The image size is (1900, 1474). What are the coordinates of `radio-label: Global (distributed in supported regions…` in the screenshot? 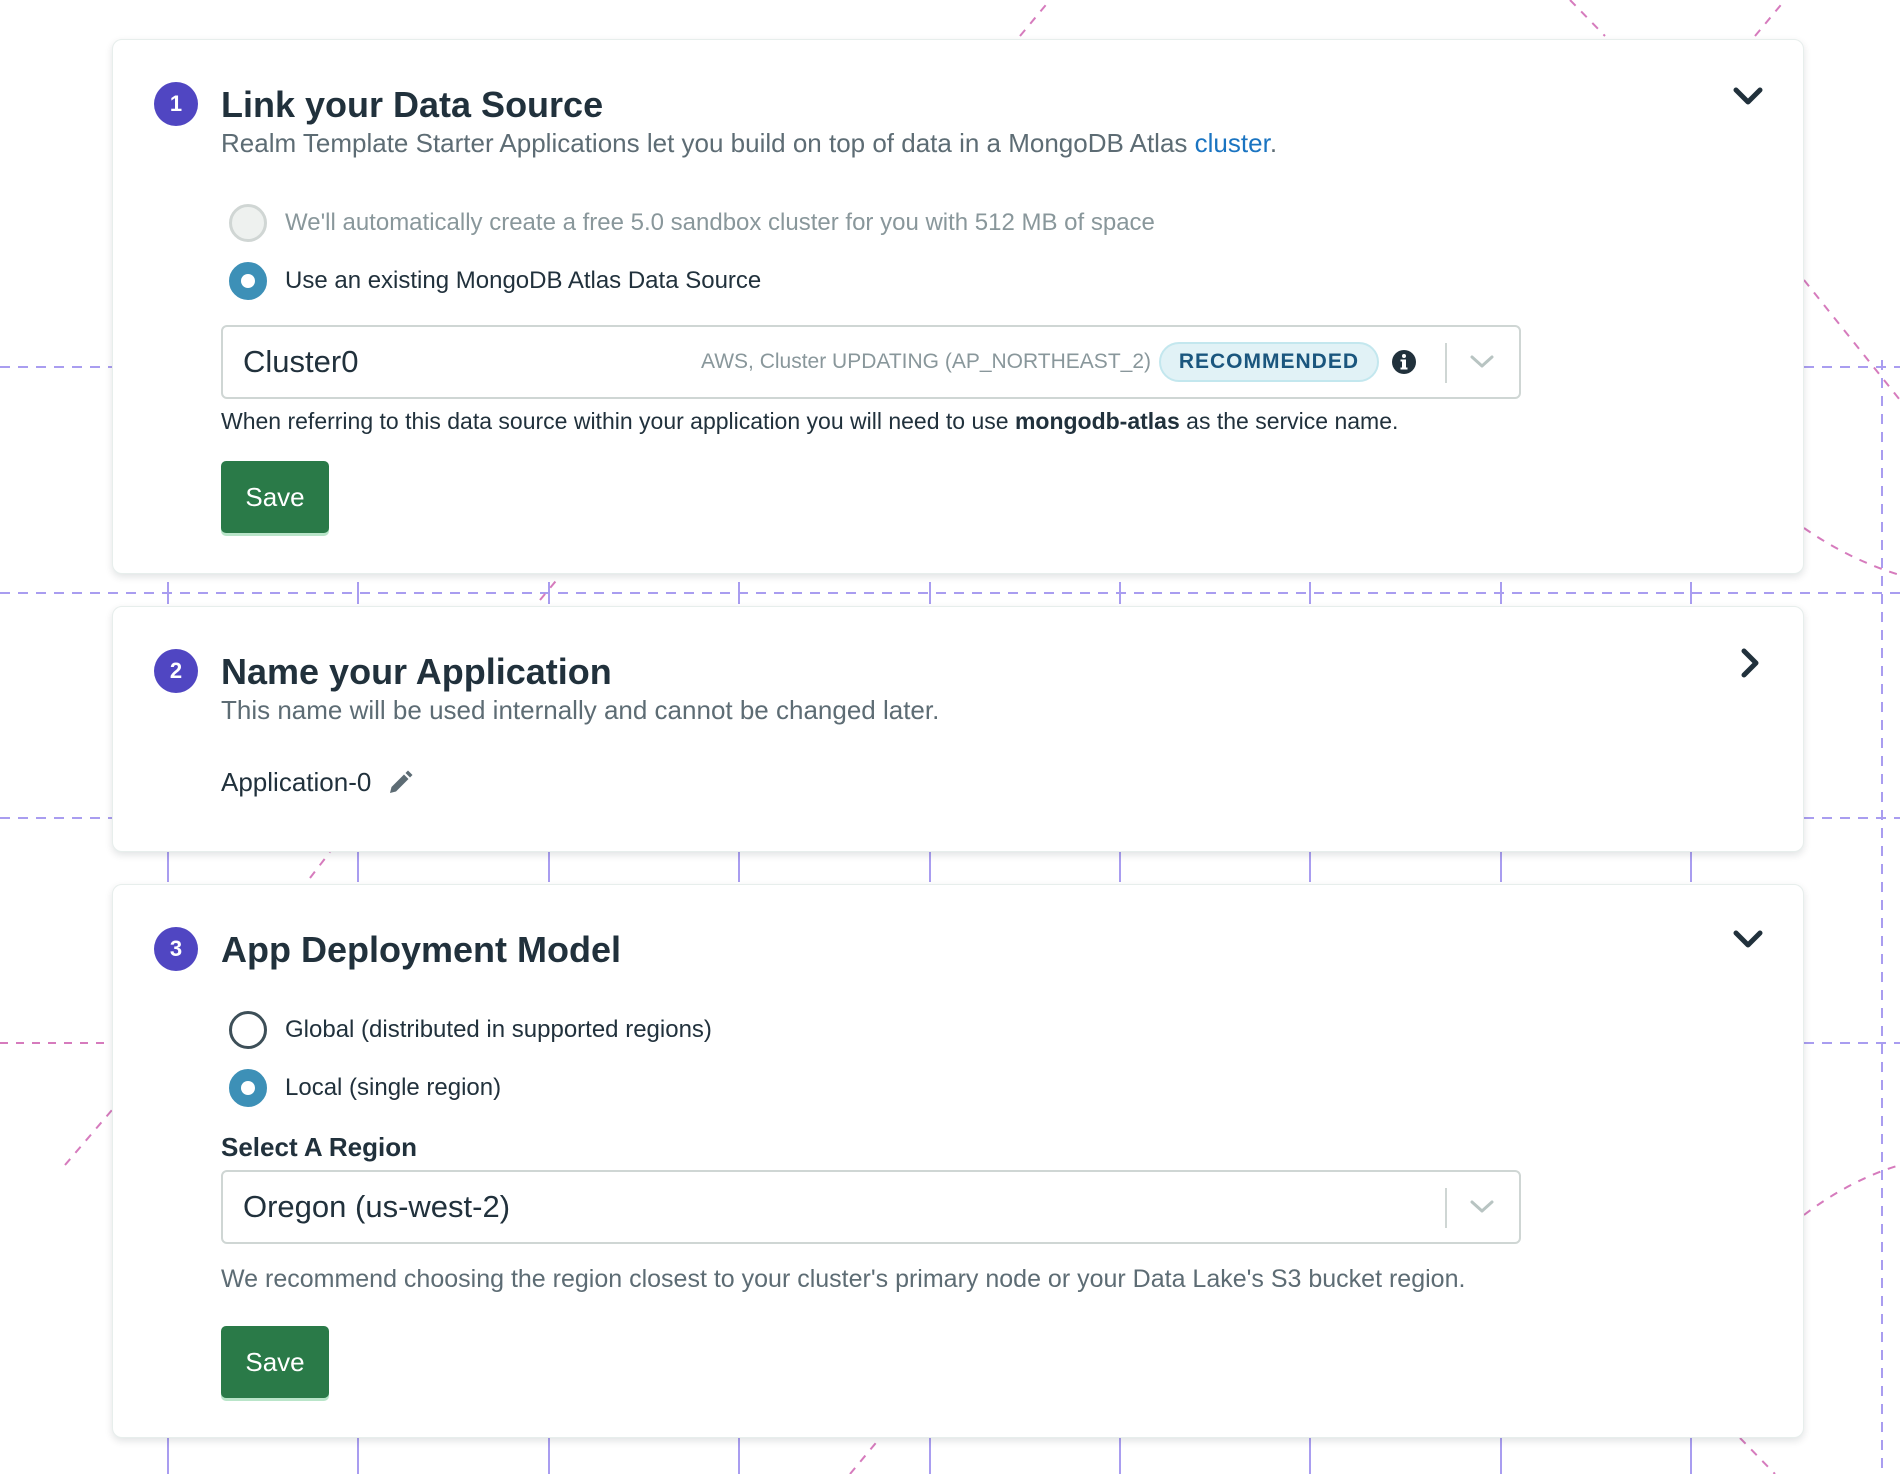 It's located at (498, 1029).